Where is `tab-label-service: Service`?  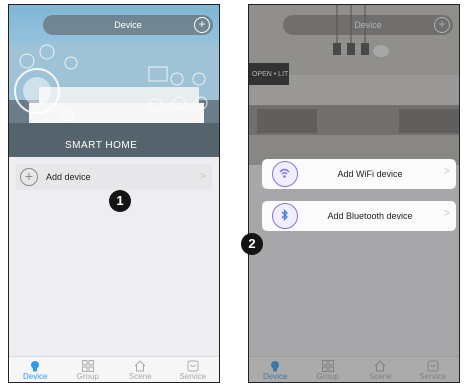 tab-label-service: Service is located at coordinates (193, 376).